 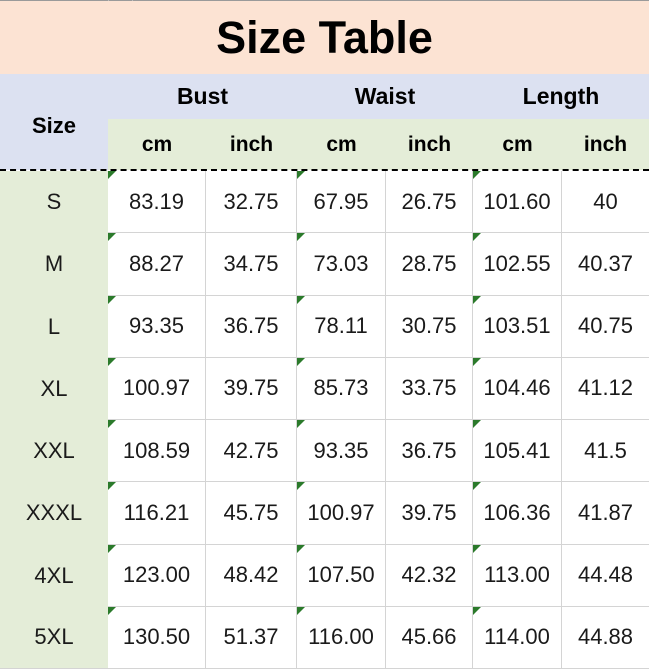 I want to click on cell-waist-cm: 93.35, so click(x=341, y=451).